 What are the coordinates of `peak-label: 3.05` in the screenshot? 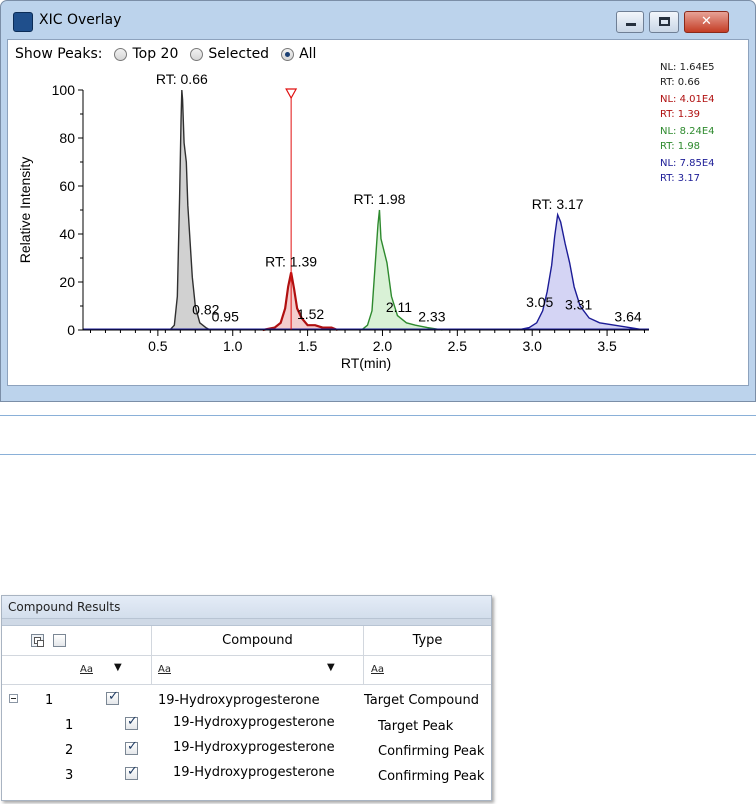 It's located at (539, 302).